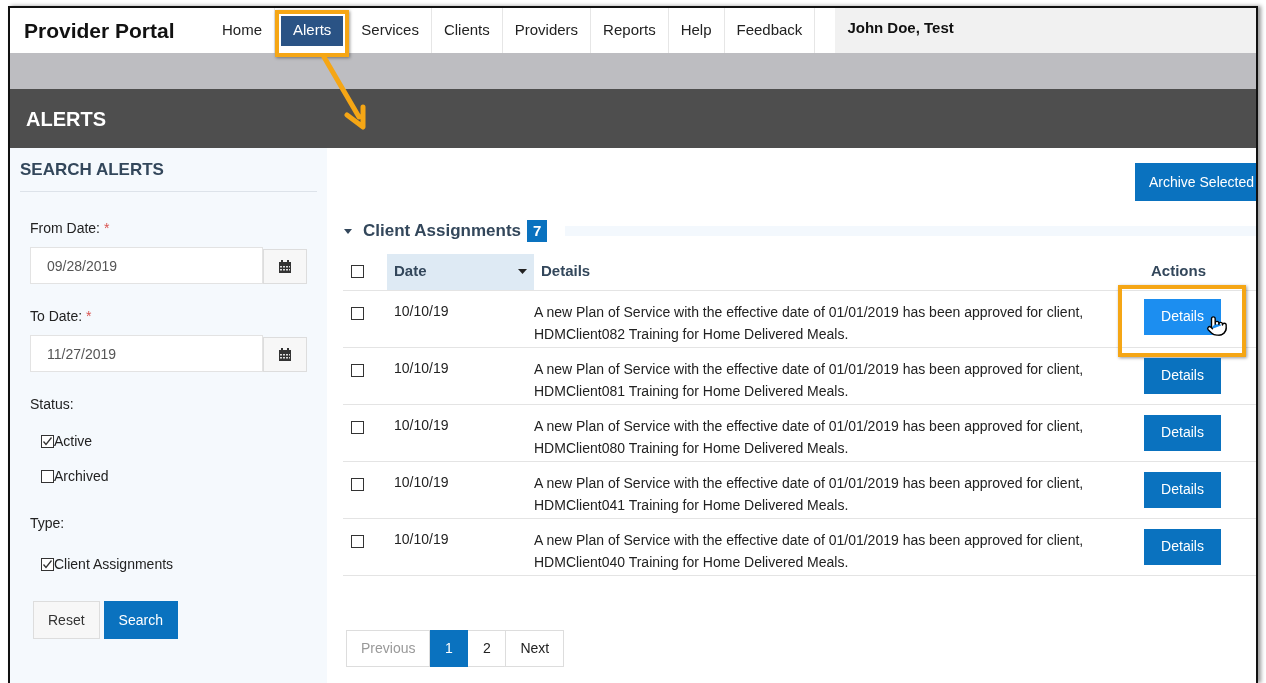  I want to click on page-title: ALERTS, so click(66, 119).